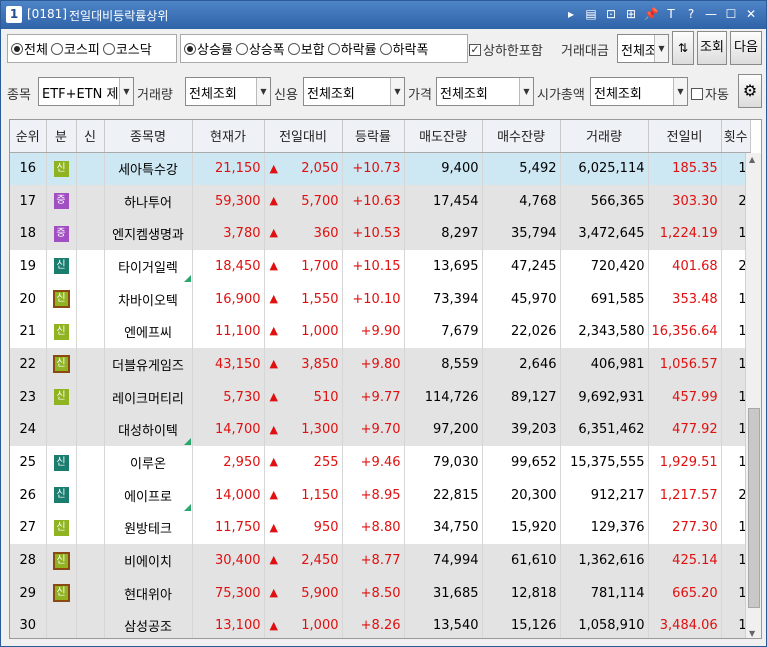 Image resolution: width=767 pixels, height=647 pixels. What do you see at coordinates (736, 136) in the screenshot?
I see `column-header: 횟수` at bounding box center [736, 136].